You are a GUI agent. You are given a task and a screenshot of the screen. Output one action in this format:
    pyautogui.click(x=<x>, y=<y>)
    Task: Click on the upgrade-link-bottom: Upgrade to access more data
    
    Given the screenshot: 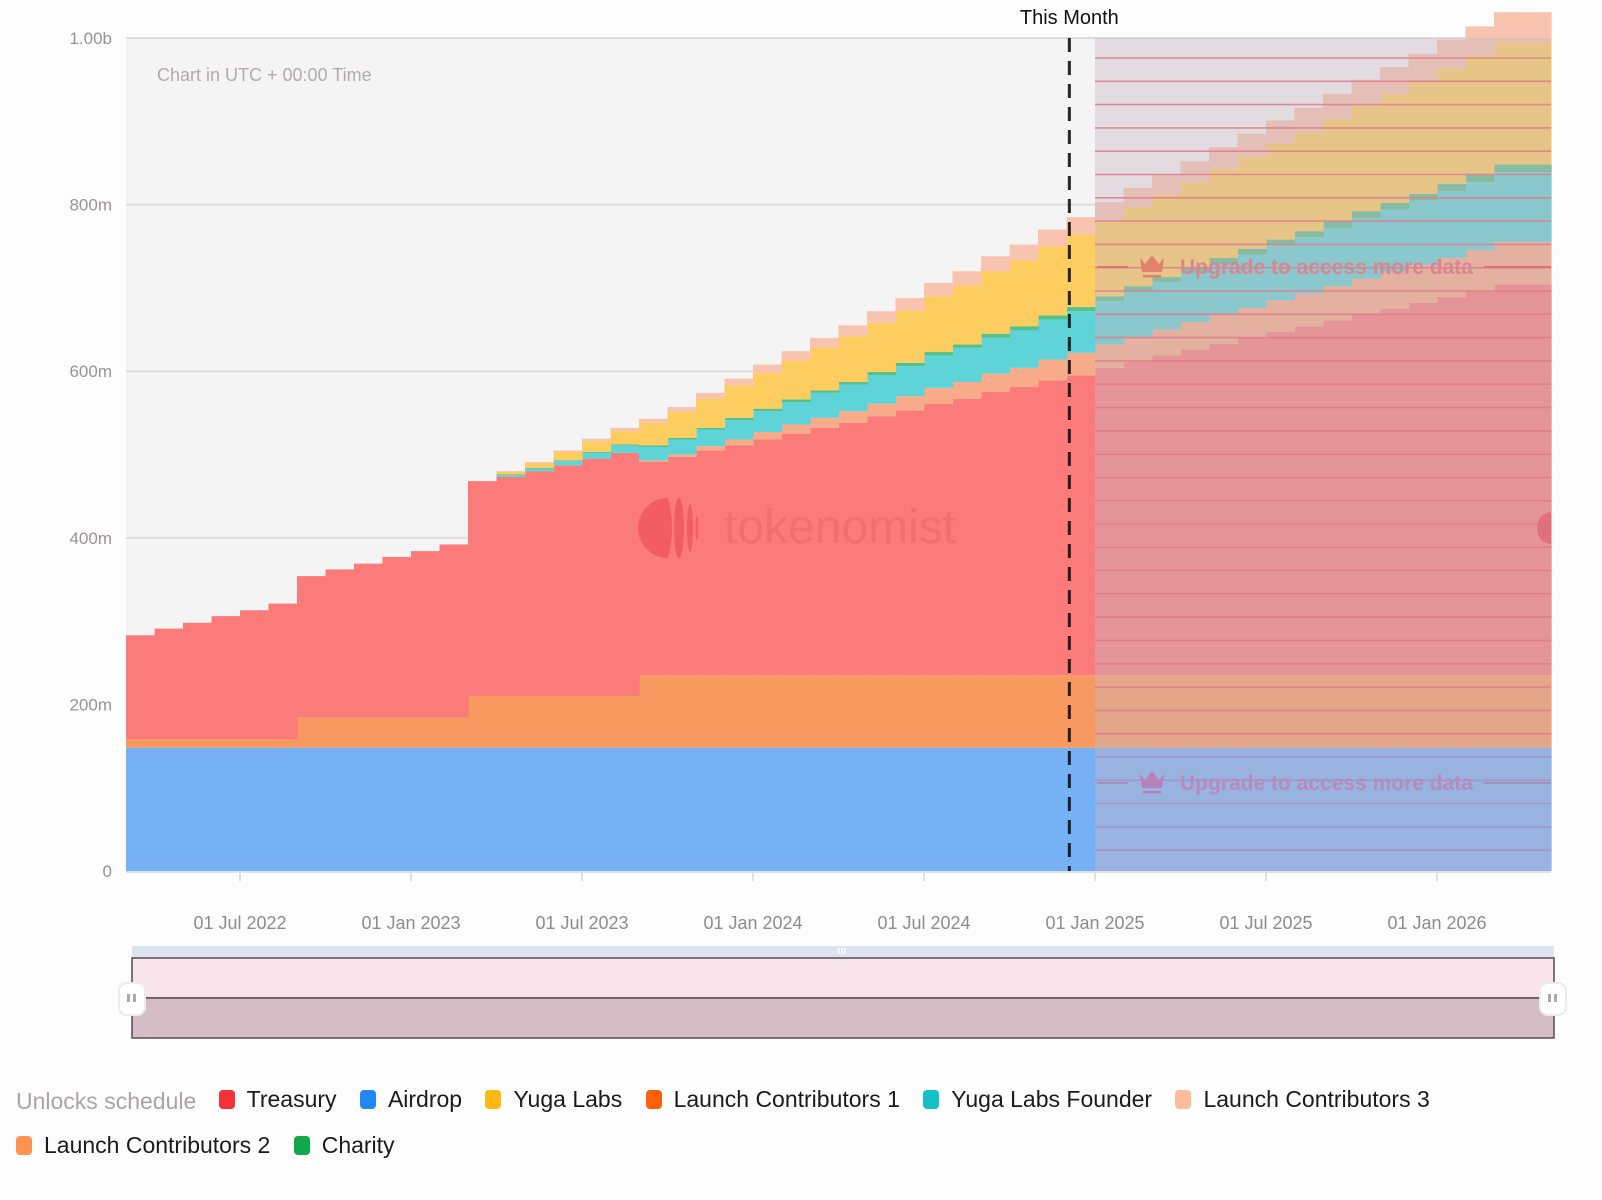 What is the action you would take?
    pyautogui.click(x=1326, y=783)
    